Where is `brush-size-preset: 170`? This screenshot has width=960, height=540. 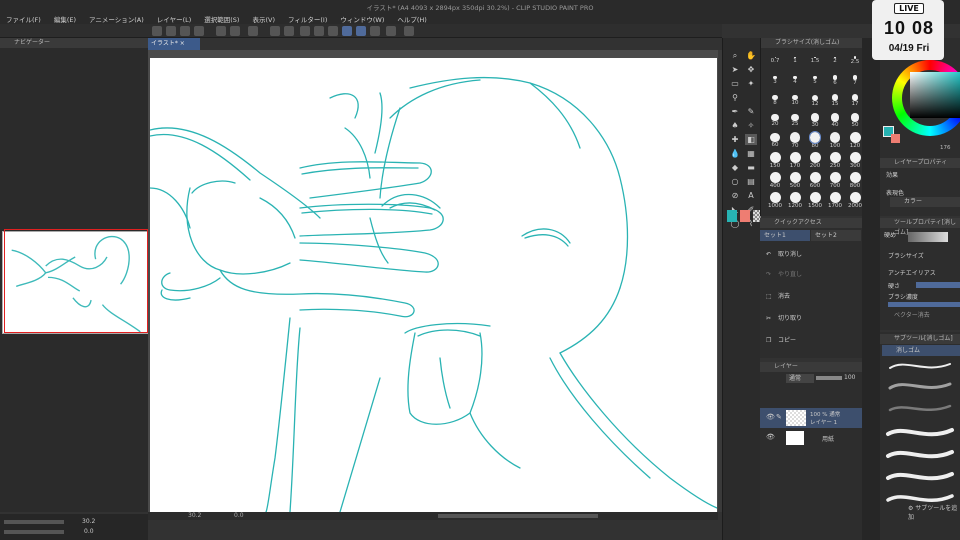 brush-size-preset: 170 is located at coordinates (795, 160).